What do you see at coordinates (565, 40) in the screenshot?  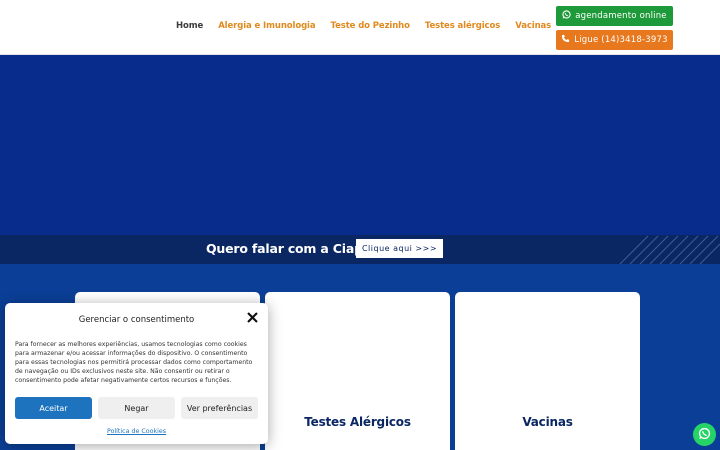 I see `phone-icon` at bounding box center [565, 40].